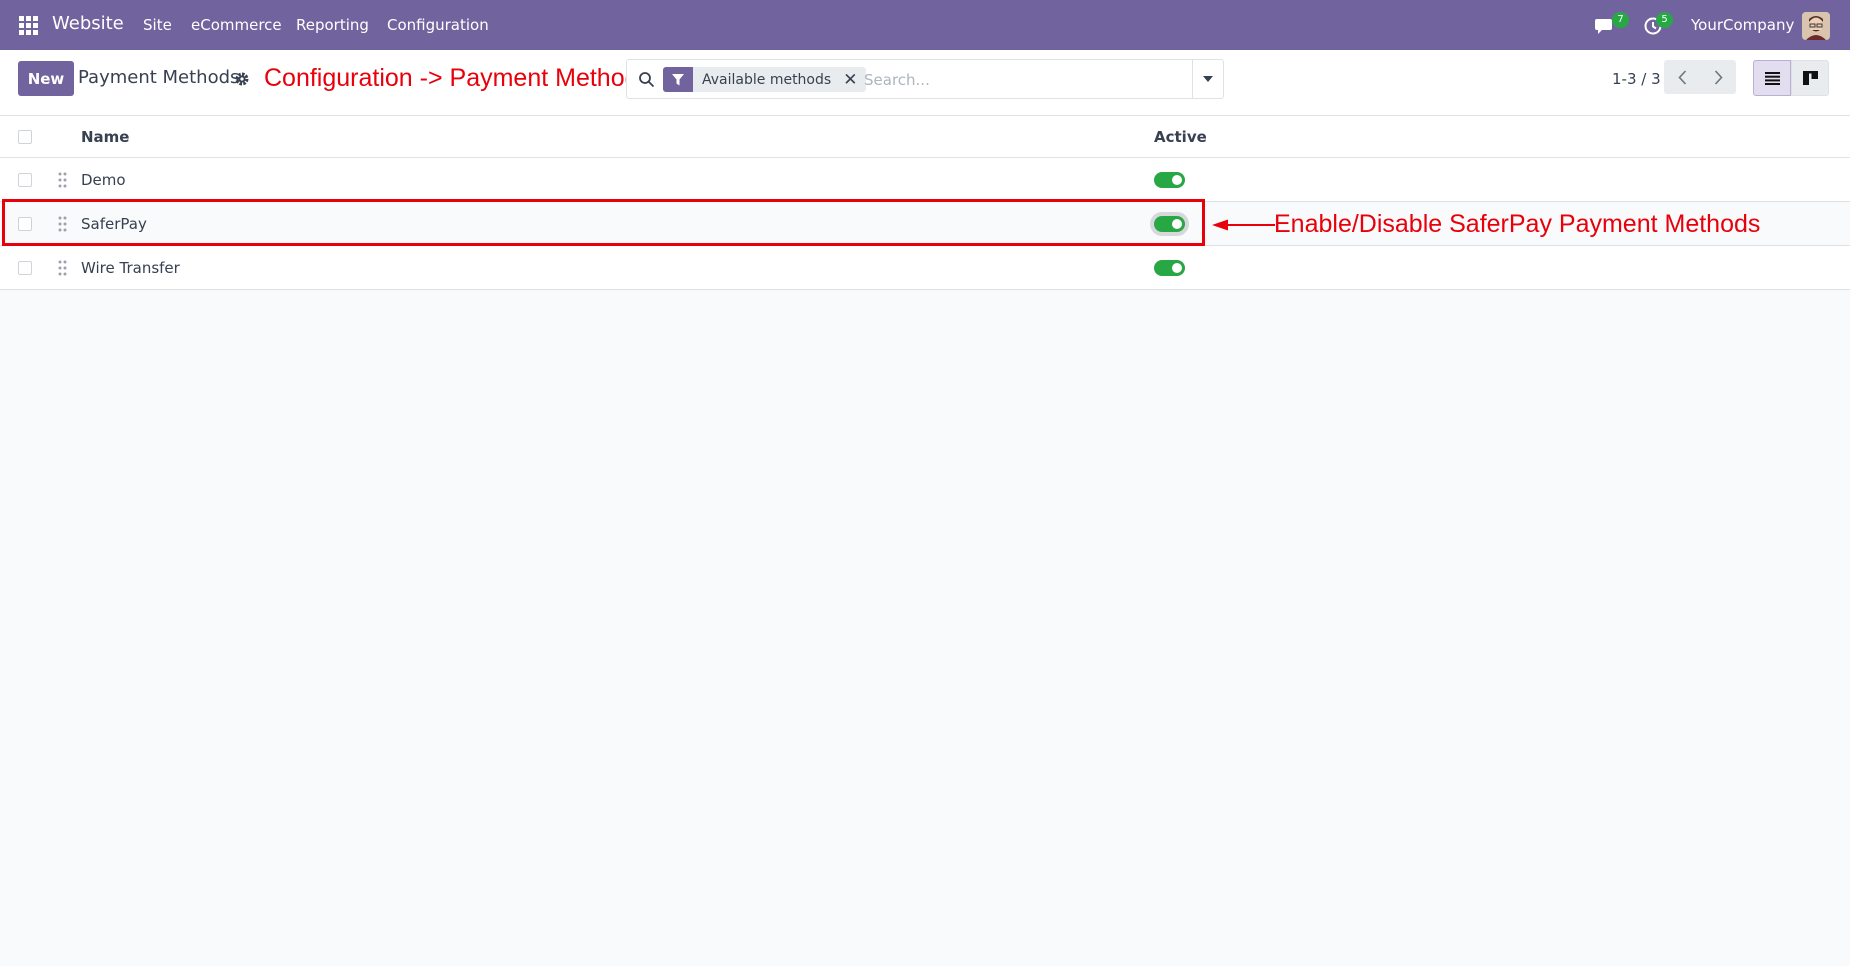 The height and width of the screenshot is (966, 1850). What do you see at coordinates (1024, 80) in the screenshot?
I see `search-input` at bounding box center [1024, 80].